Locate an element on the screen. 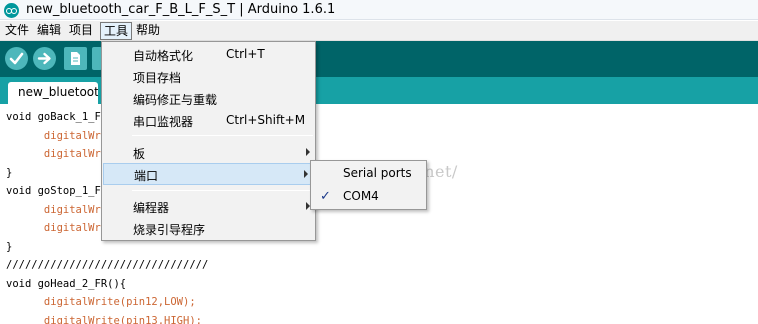 The width and height of the screenshot is (758, 324). arduino-logo-icon is located at coordinates (11, 10).